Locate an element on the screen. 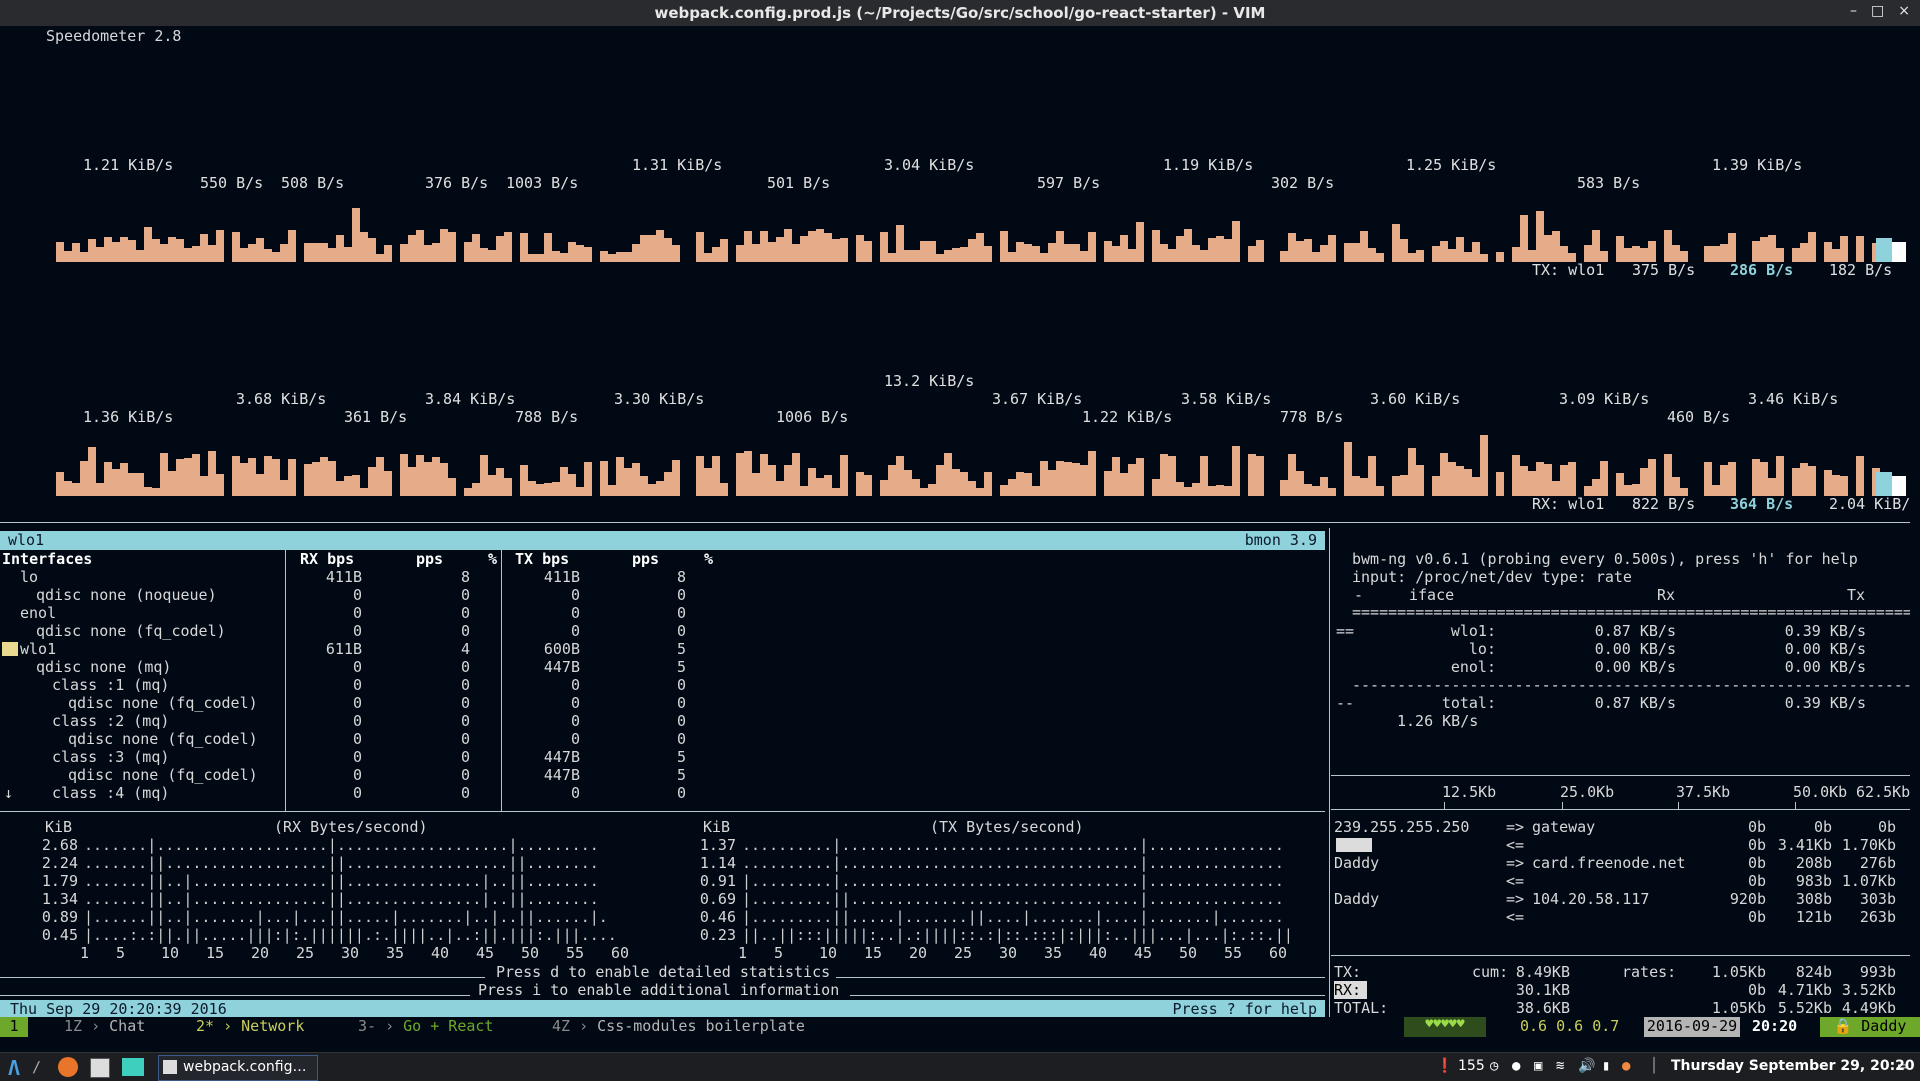  bwm-row-iface: wlo1: is located at coordinates (1473, 631).